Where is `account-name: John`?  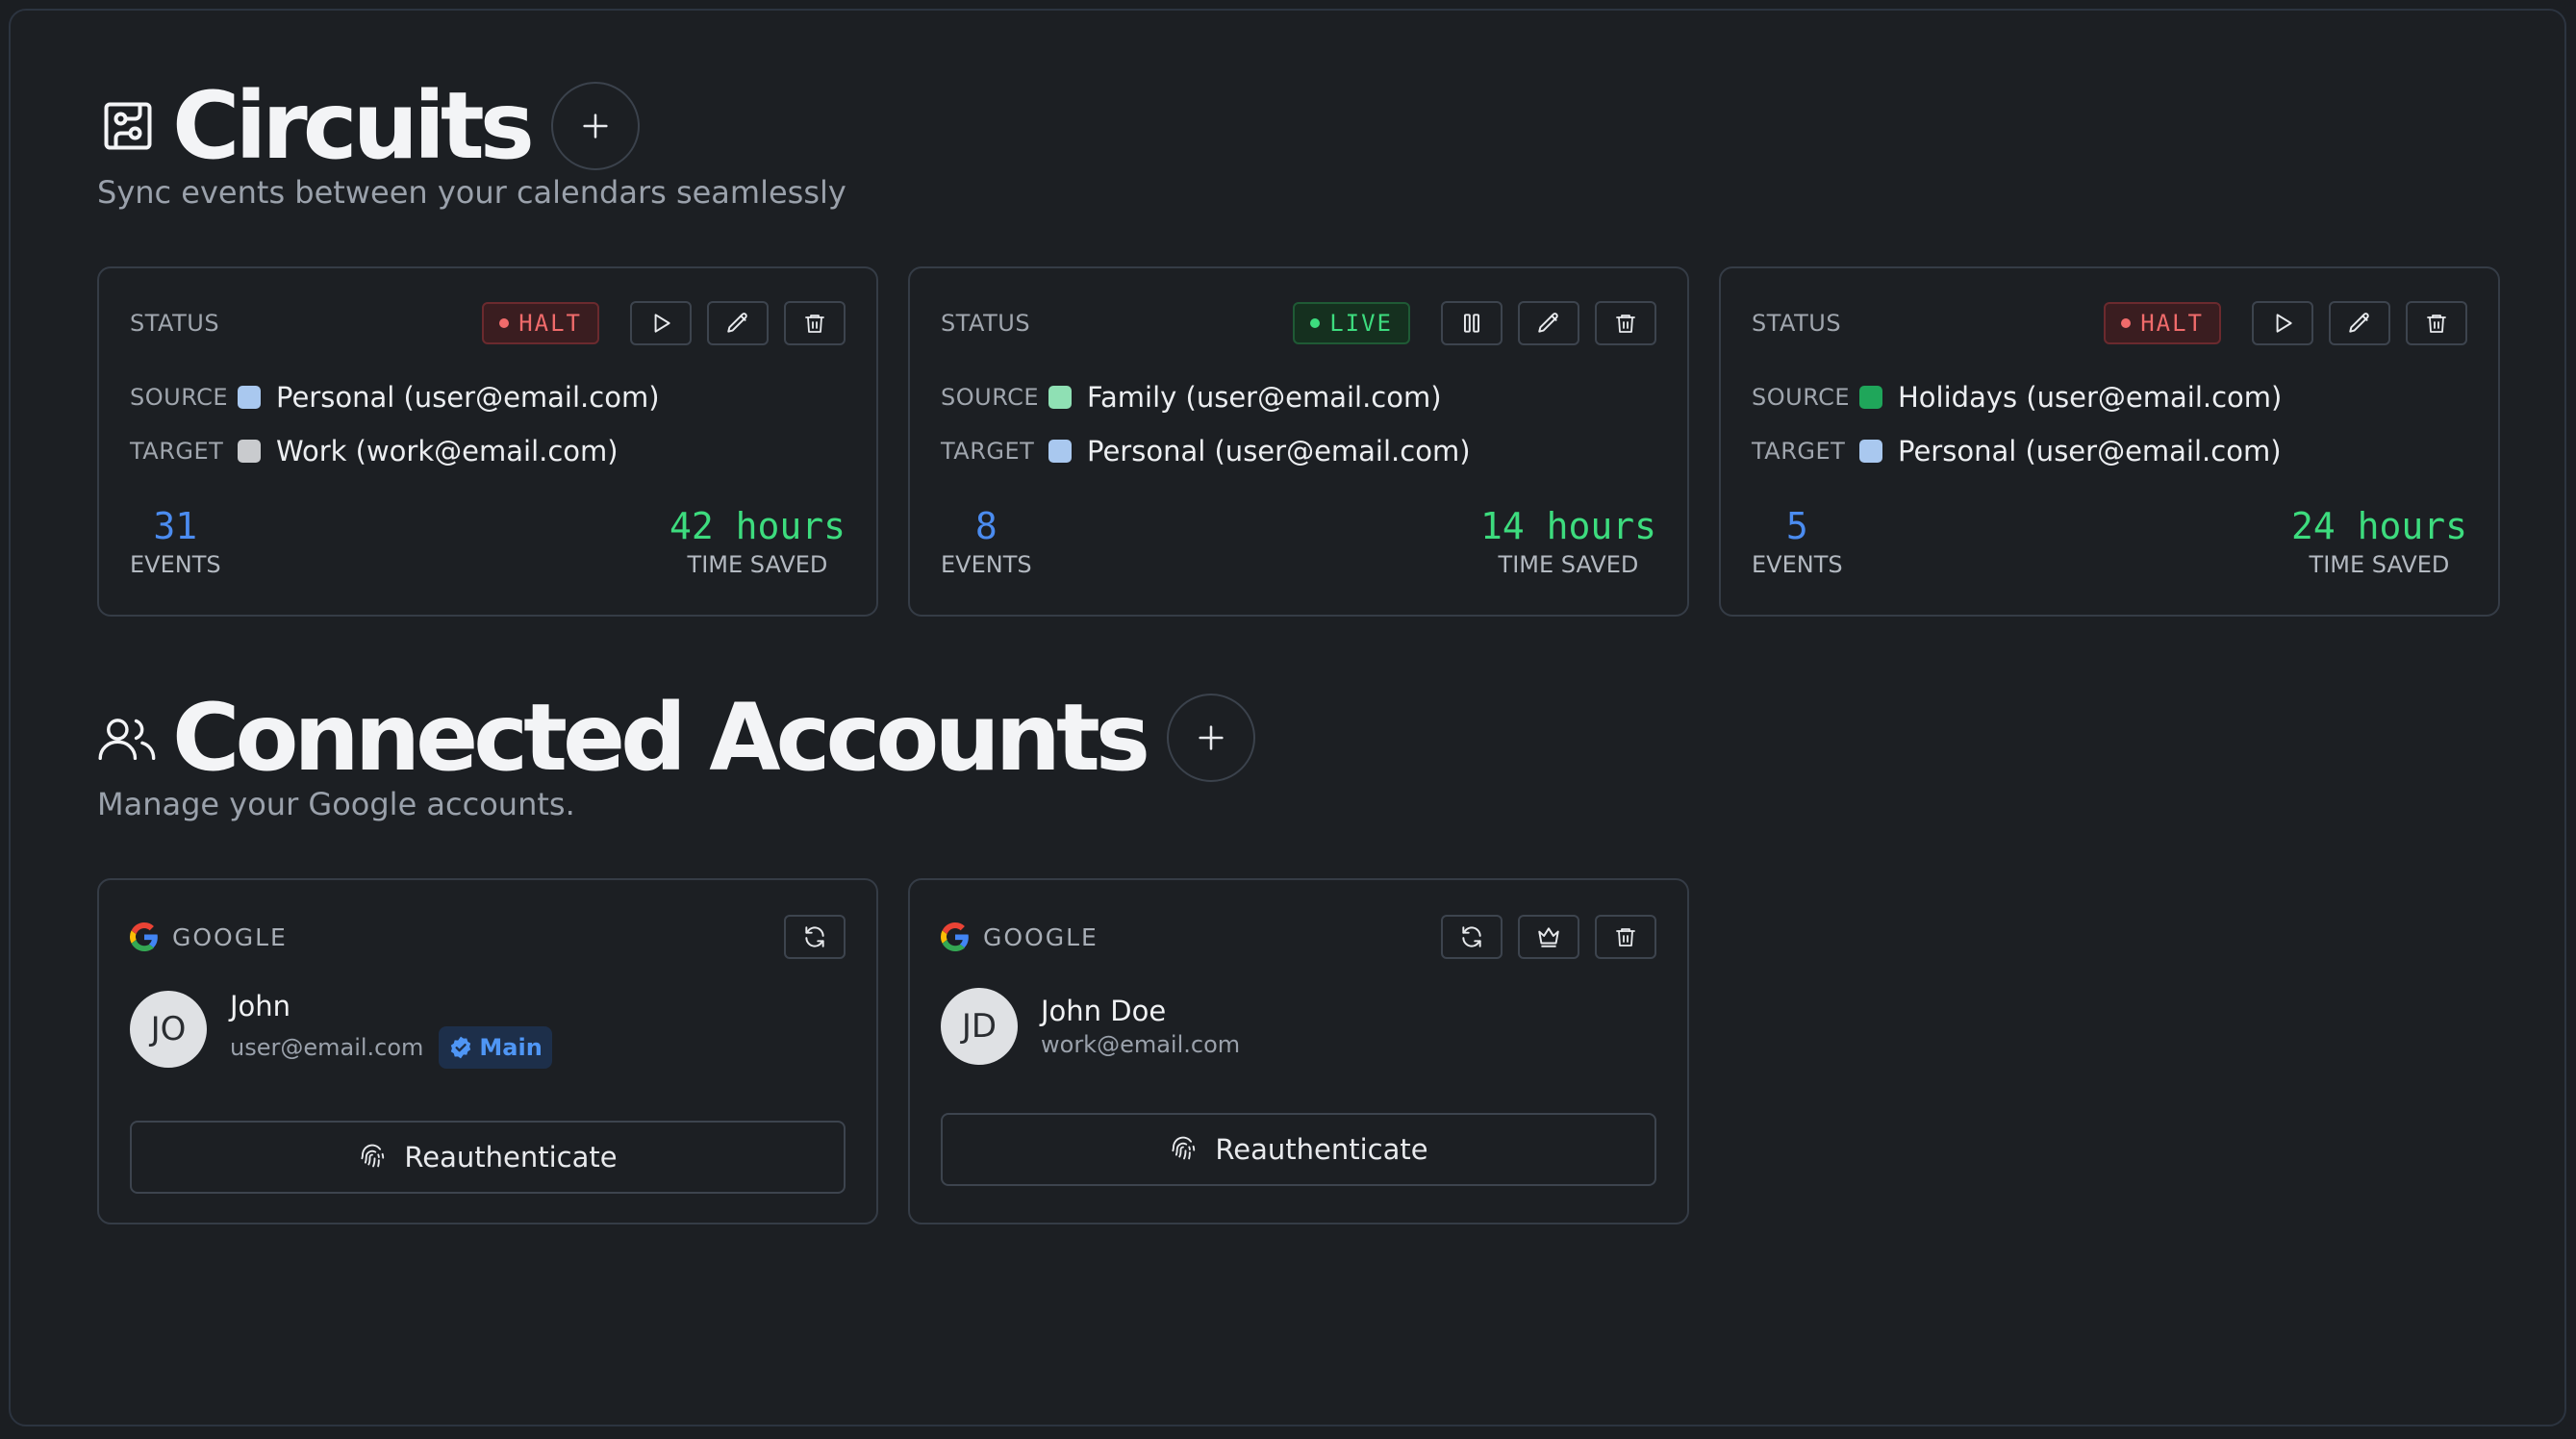
account-name: John is located at coordinates (260, 1006).